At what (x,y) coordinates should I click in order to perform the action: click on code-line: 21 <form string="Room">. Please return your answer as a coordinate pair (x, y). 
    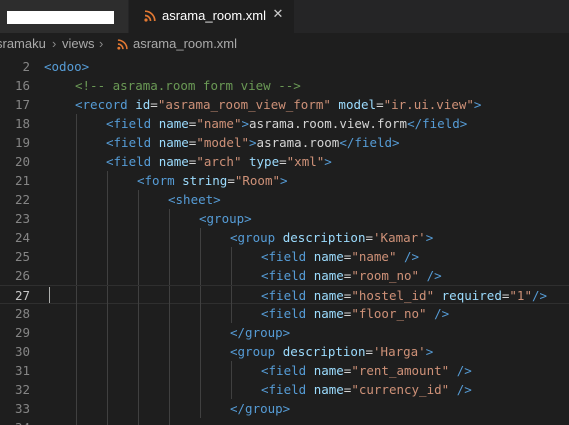
    Looking at the image, I should click on (284, 180).